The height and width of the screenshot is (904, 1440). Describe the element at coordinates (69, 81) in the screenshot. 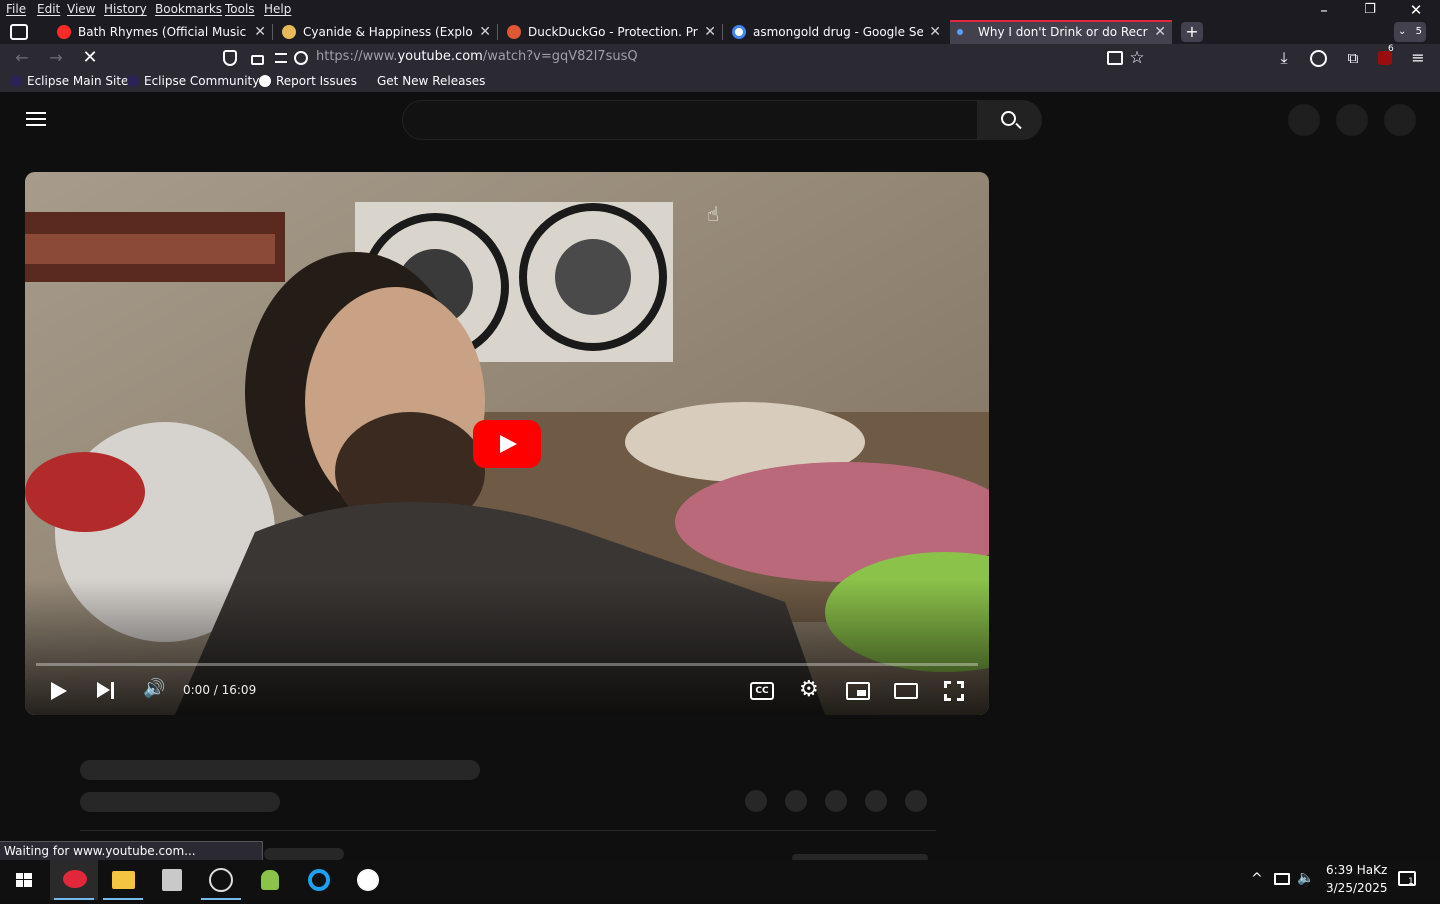

I see `bookmark-eclipse-main-site: Eclipse Main Site` at that location.